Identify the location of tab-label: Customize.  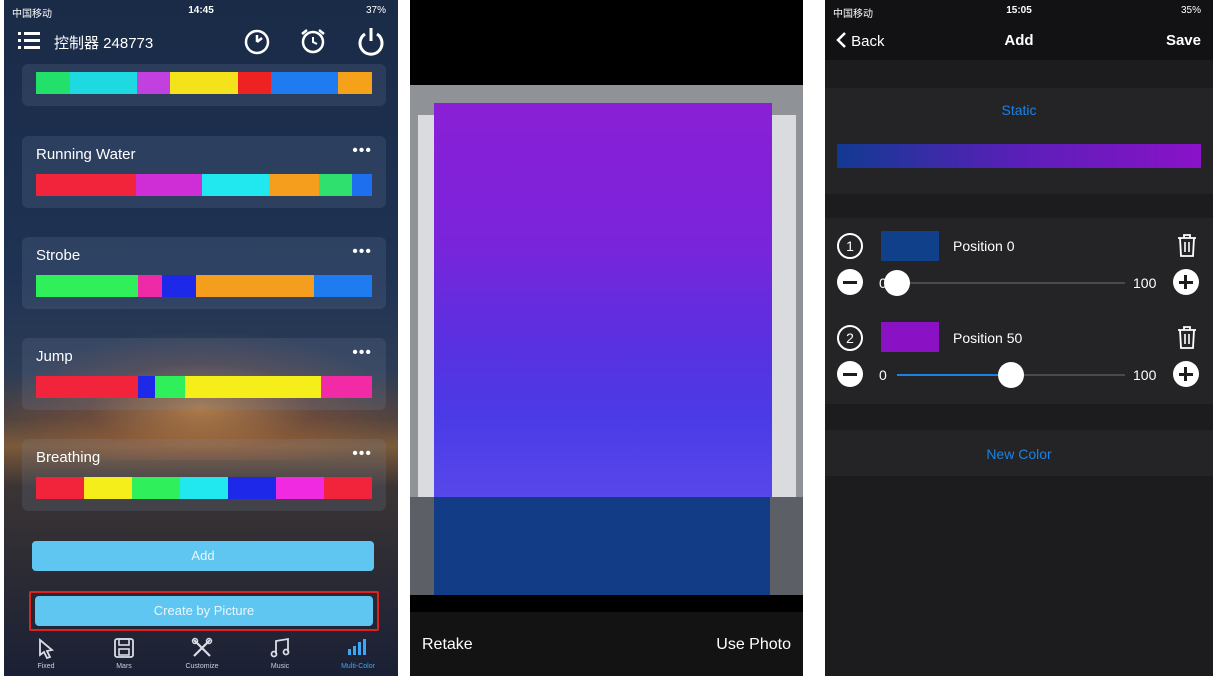
(202, 666).